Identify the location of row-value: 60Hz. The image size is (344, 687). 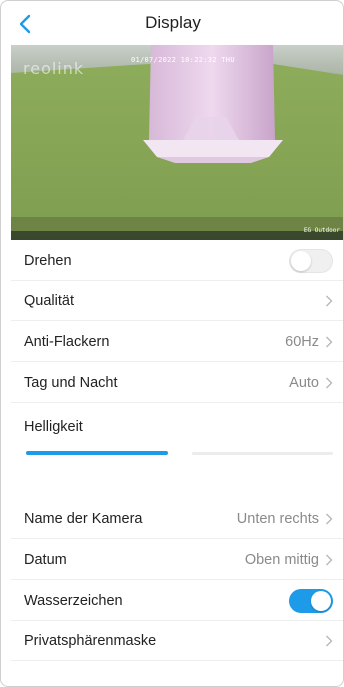
(302, 341).